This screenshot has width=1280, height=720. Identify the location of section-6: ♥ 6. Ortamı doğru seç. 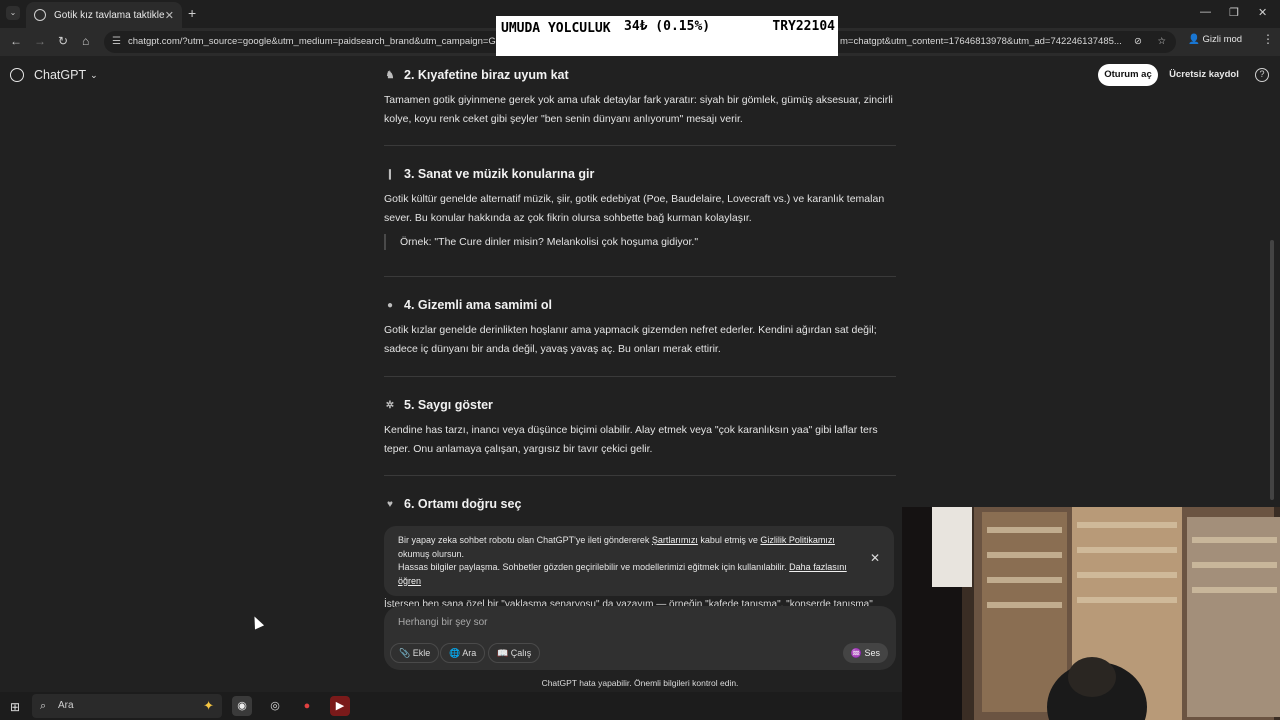
(640, 504).